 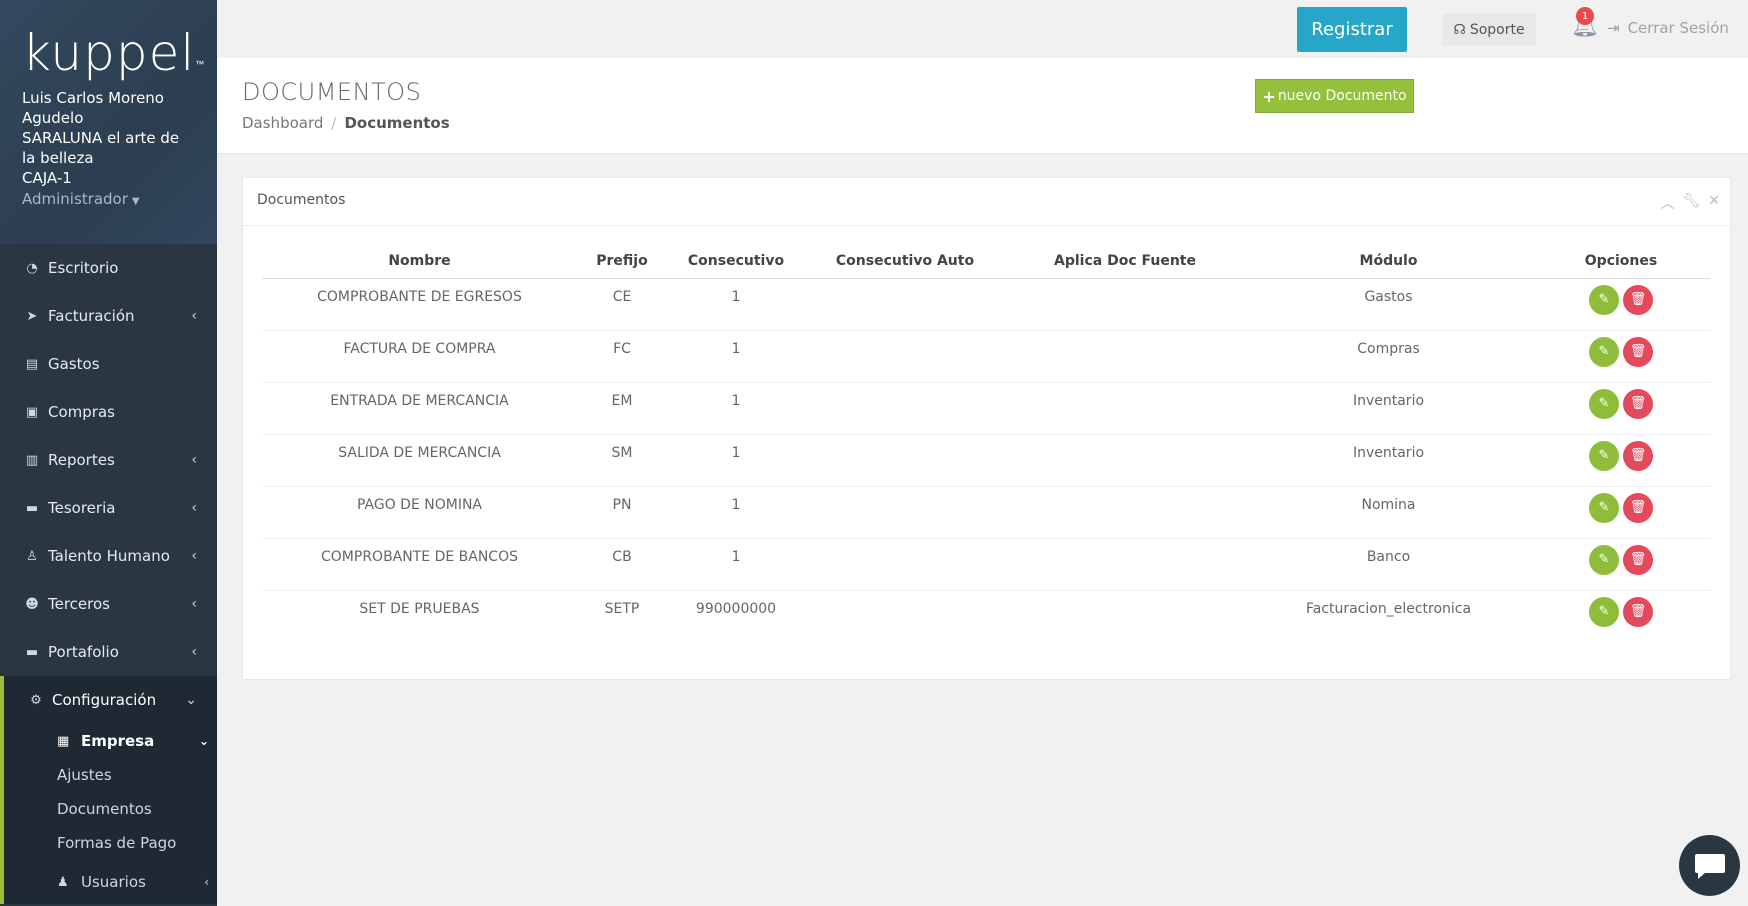 I want to click on submenu-item-documentos: Documentos, so click(x=110, y=809).